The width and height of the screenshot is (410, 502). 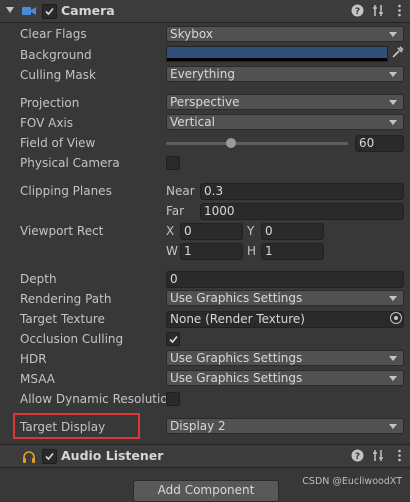 What do you see at coordinates (56, 55) in the screenshot?
I see `background-label: Background` at bounding box center [56, 55].